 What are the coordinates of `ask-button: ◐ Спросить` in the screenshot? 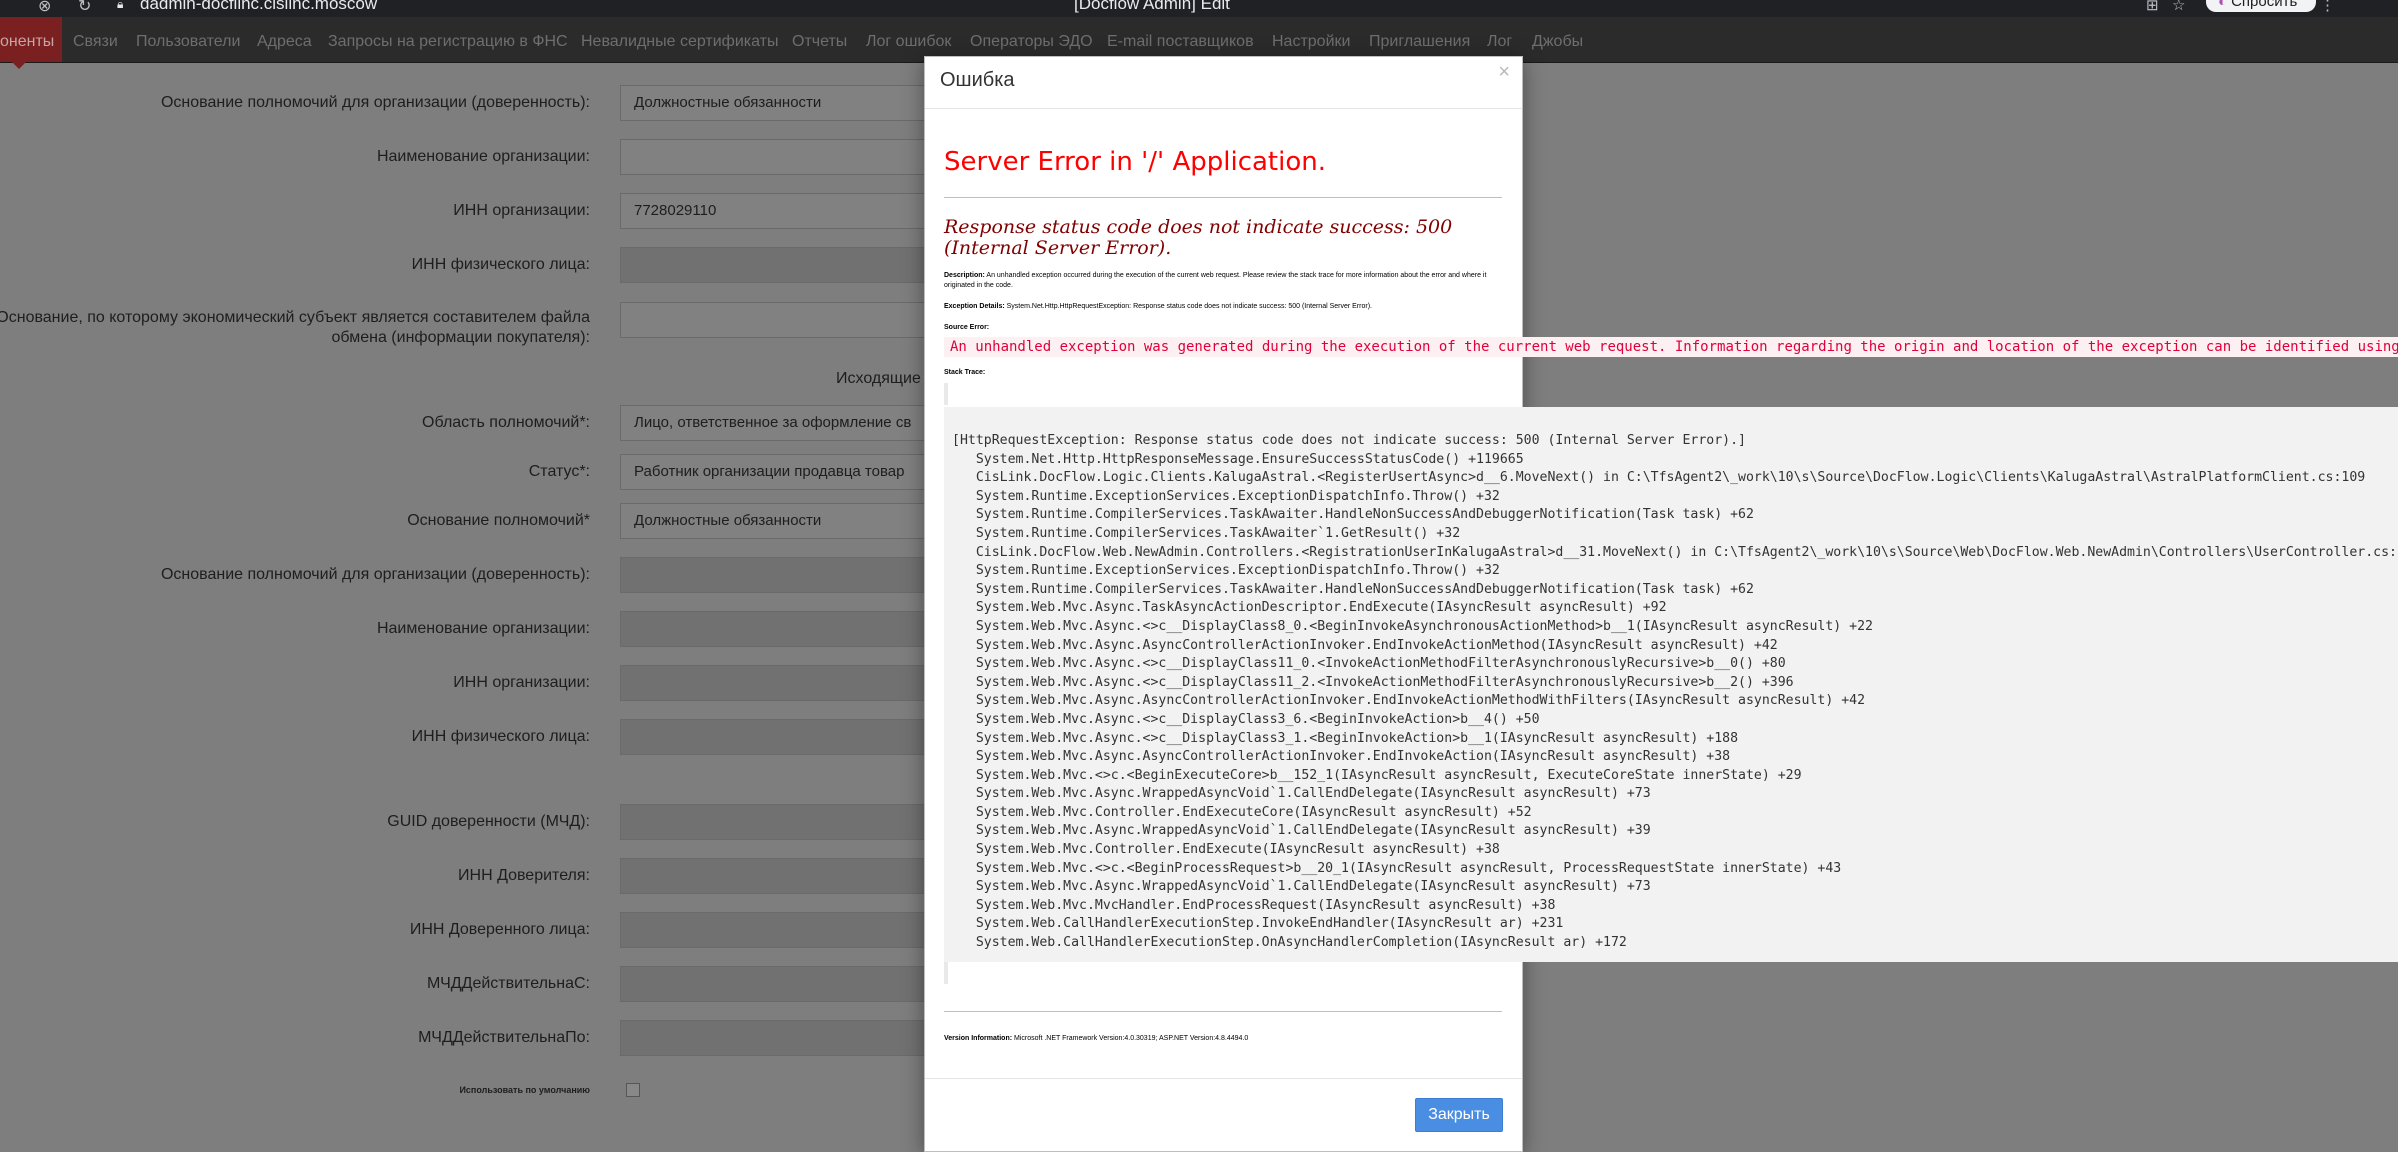 It's located at (2261, 6).